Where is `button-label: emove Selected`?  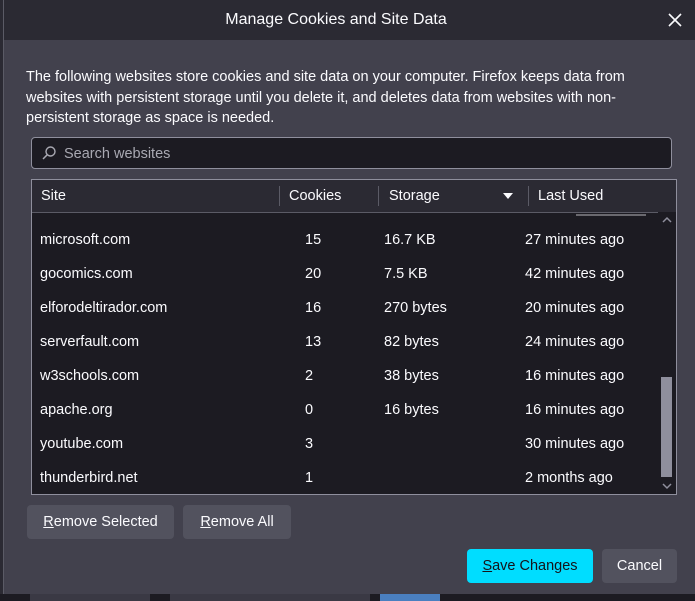 button-label: emove Selected is located at coordinates (105, 522).